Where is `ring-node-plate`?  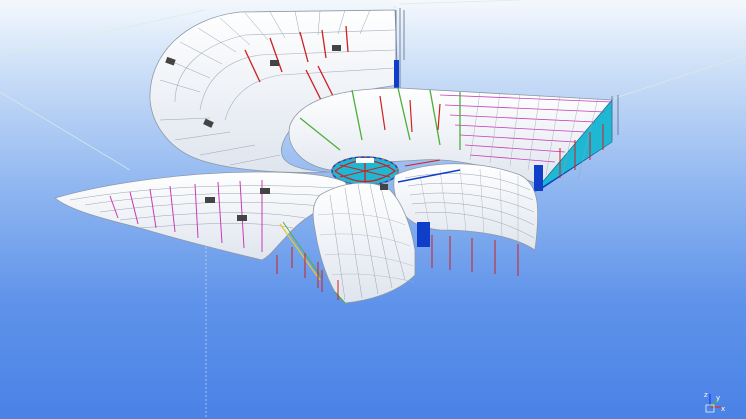 ring-node-plate is located at coordinates (365, 160).